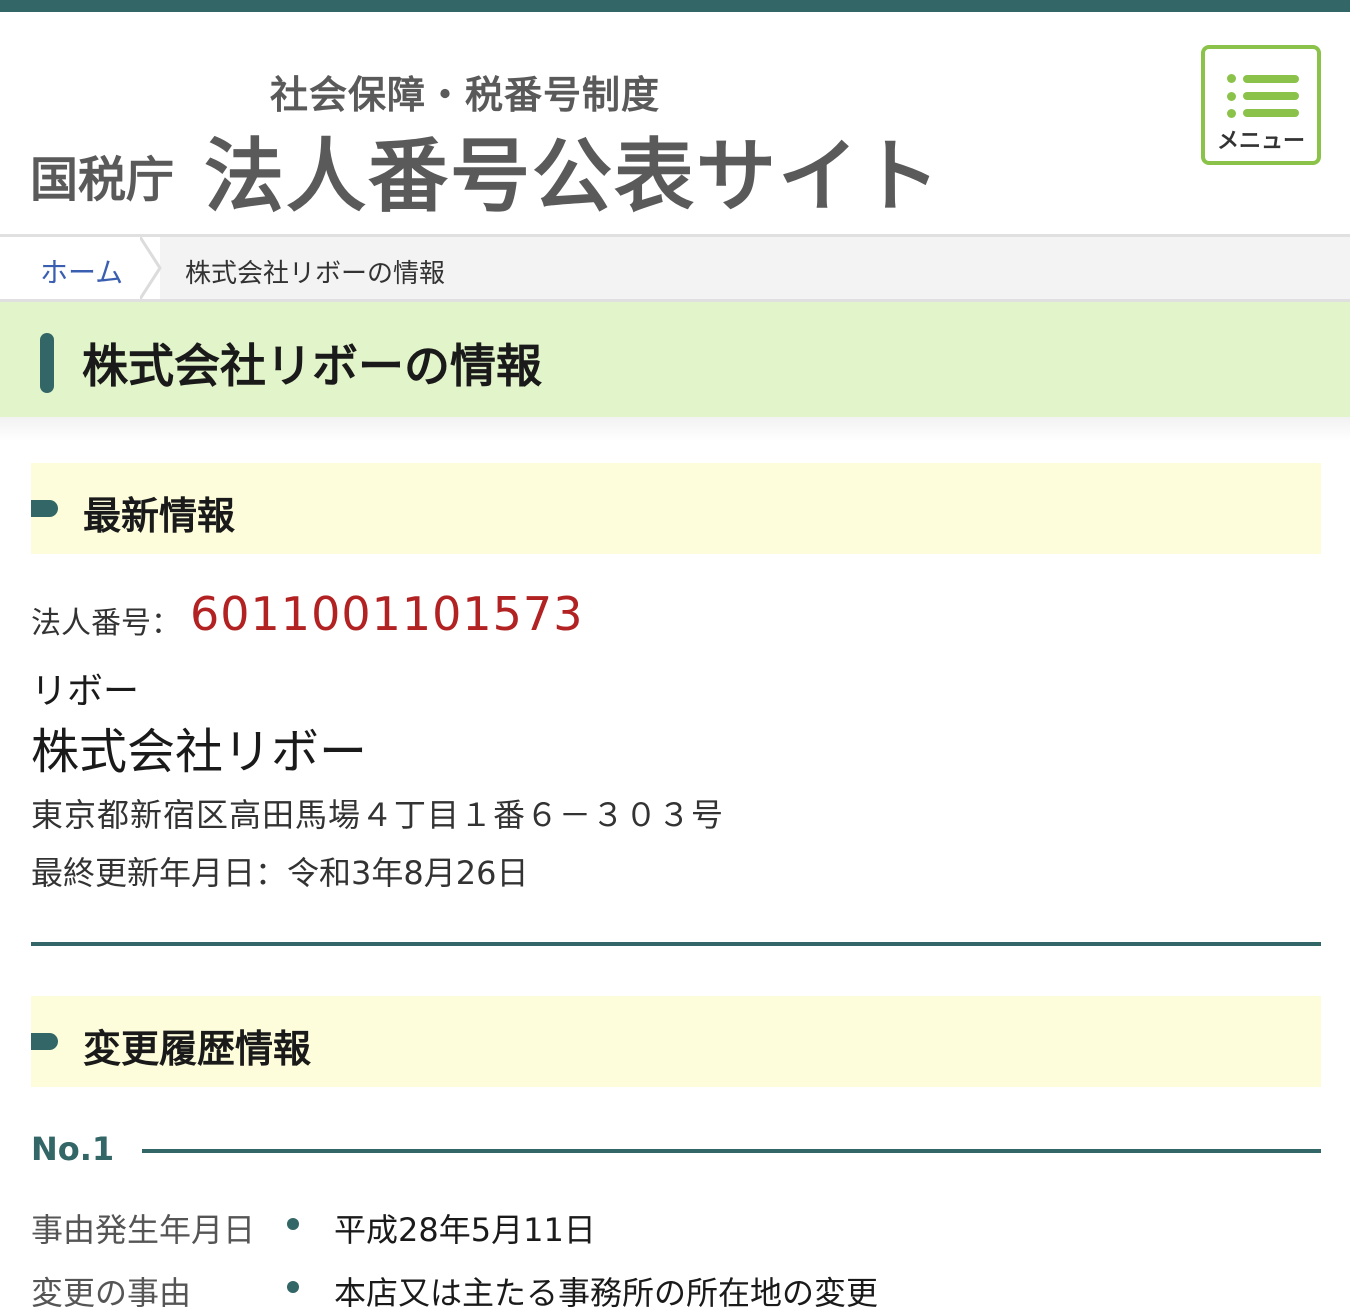 The width and height of the screenshot is (1350, 1314). I want to click on breadcrumb-home-item: ホーム, so click(80, 268).